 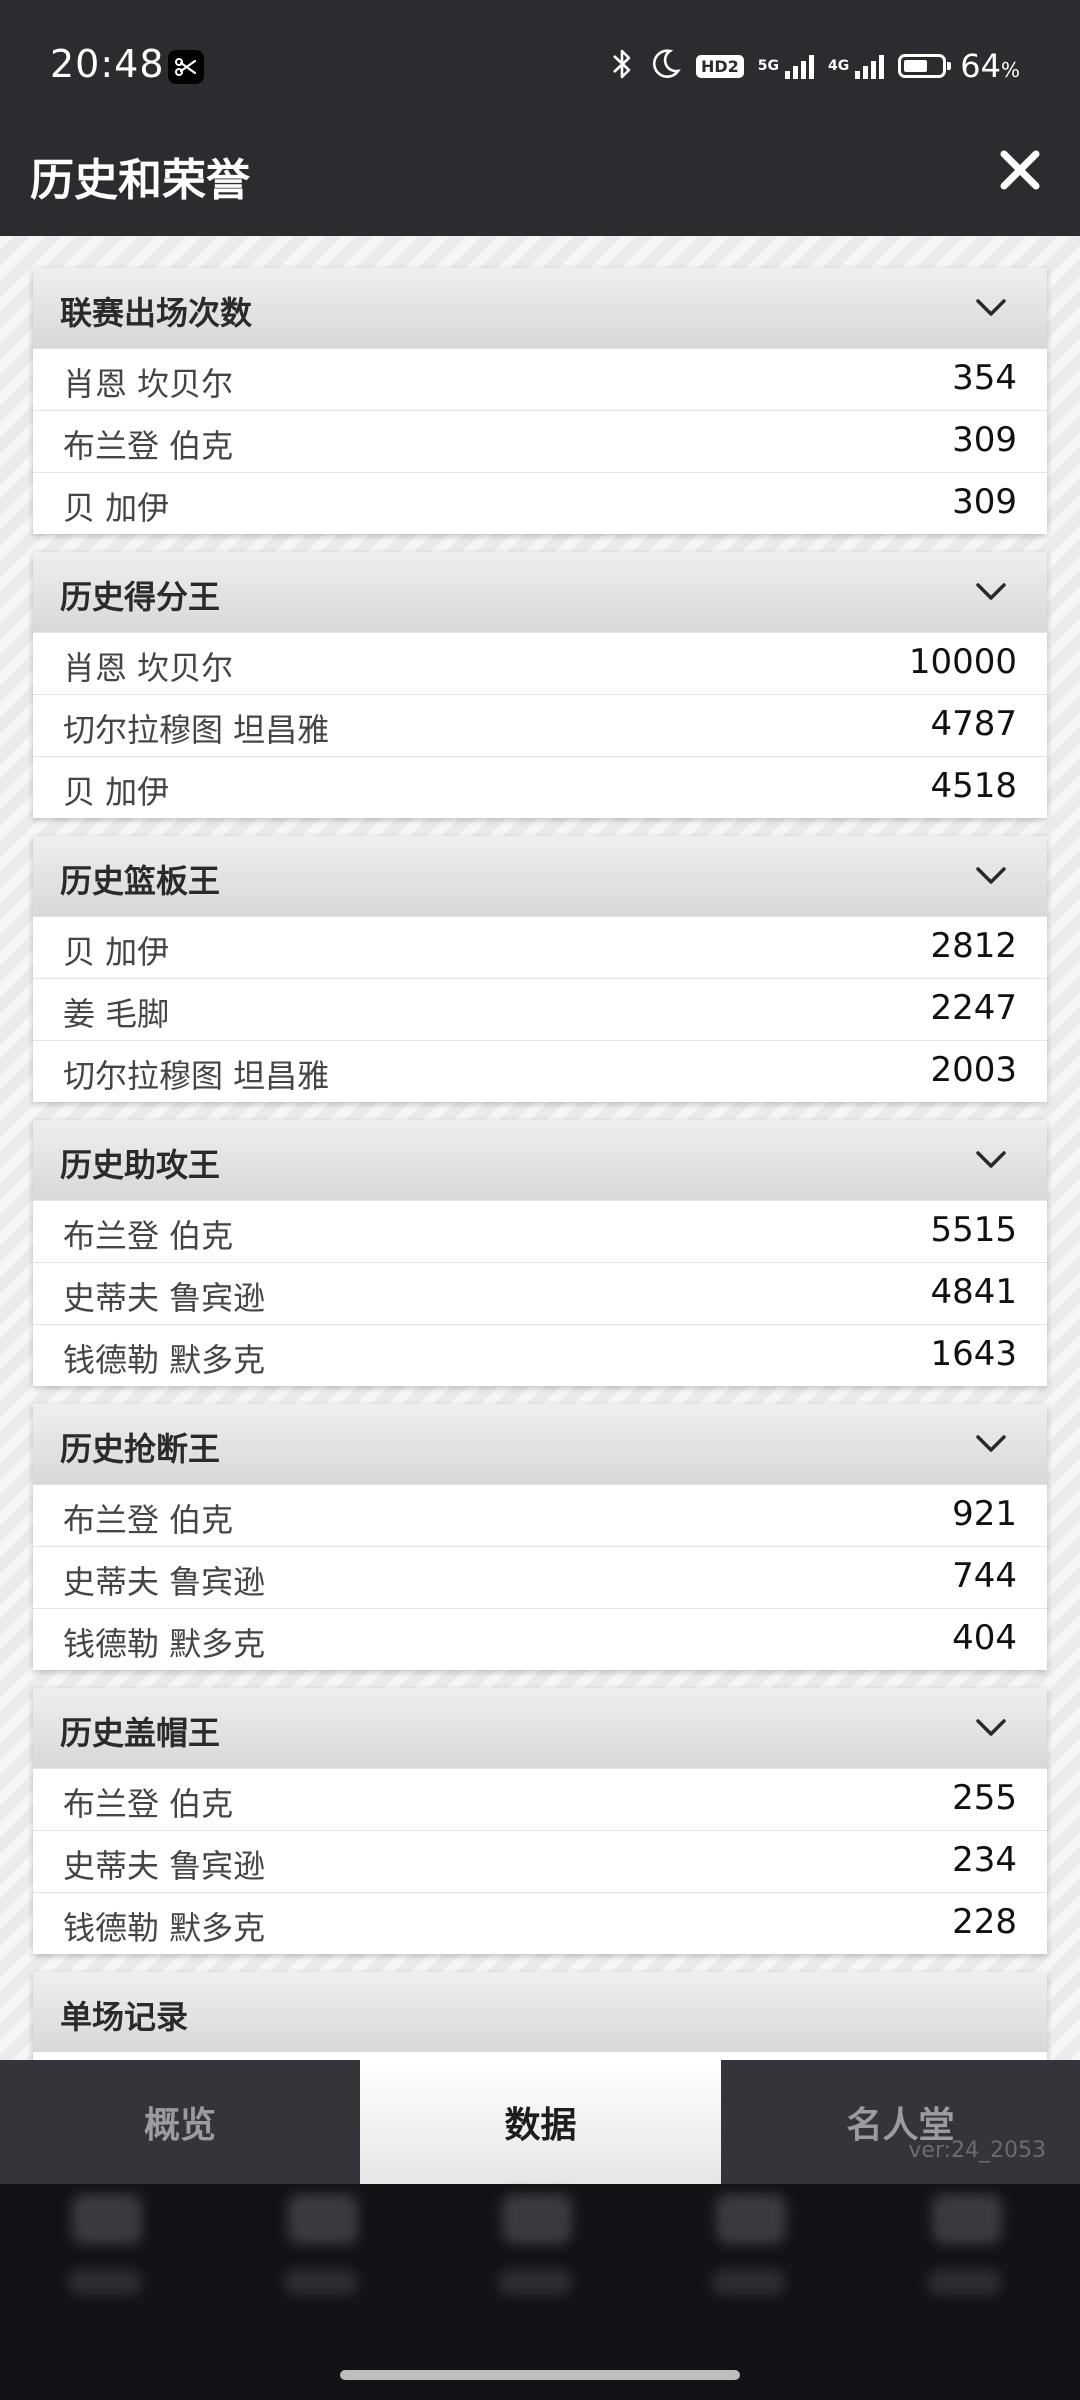 I want to click on record-card-header: 历史得分王, so click(x=540, y=592).